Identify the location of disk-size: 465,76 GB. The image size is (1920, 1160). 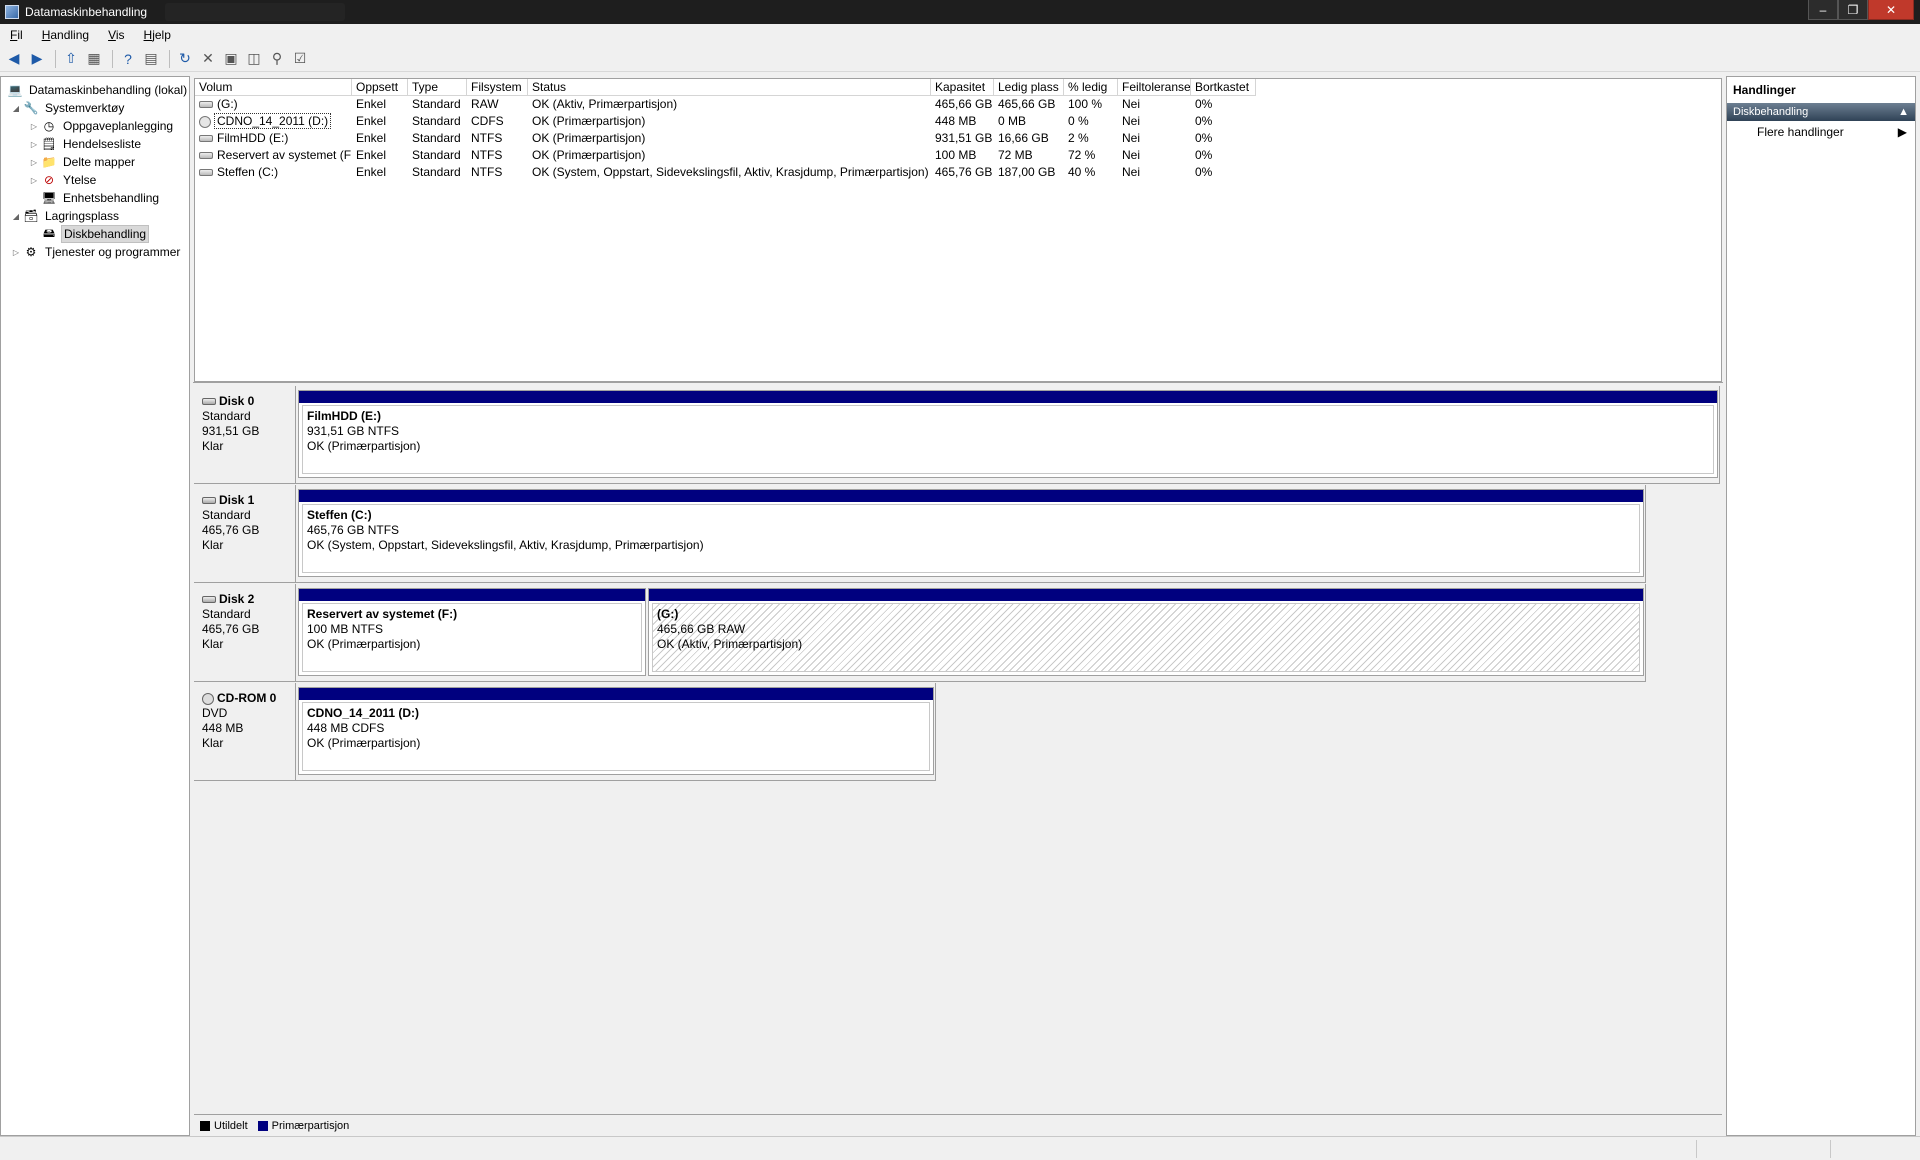
(231, 629).